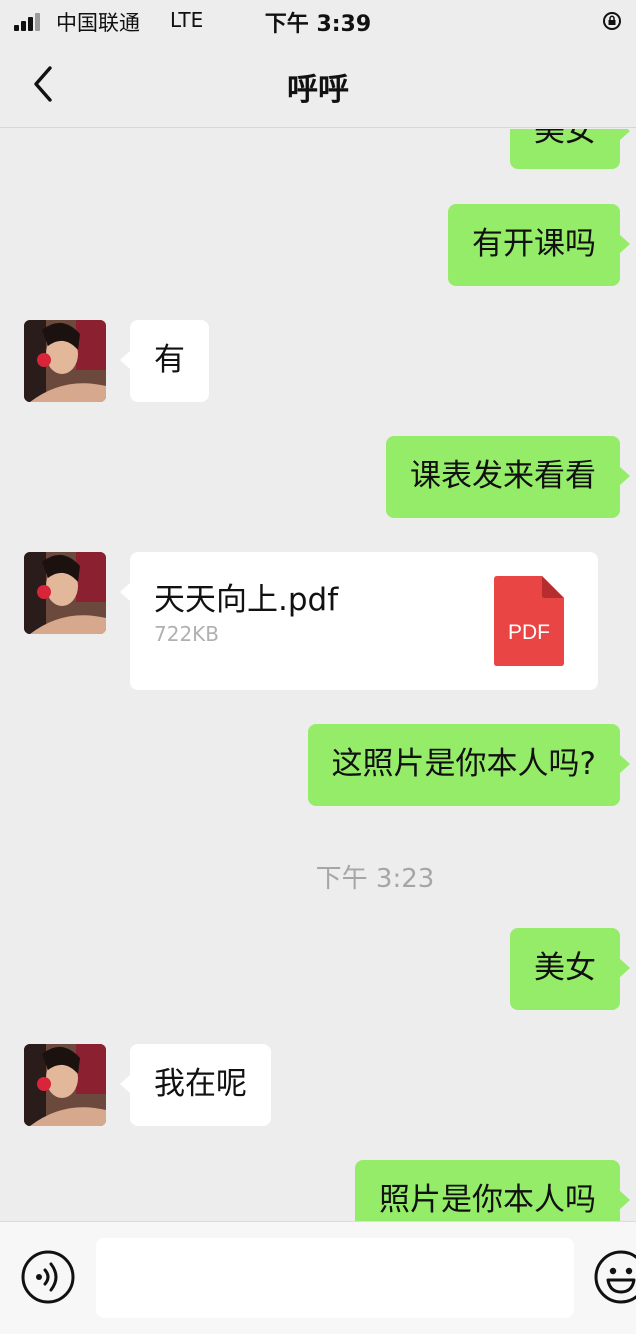  I want to click on message-text: 有开课吗, so click(534, 244).